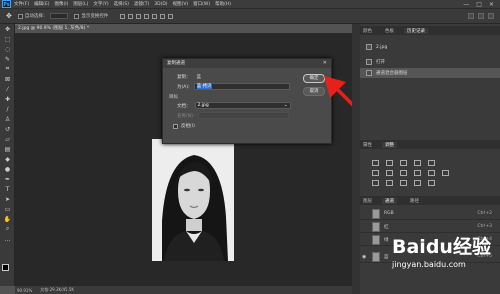 The width and height of the screenshot is (500, 294). Describe the element at coordinates (431, 163) in the screenshot. I see `vibrance-icon` at that location.